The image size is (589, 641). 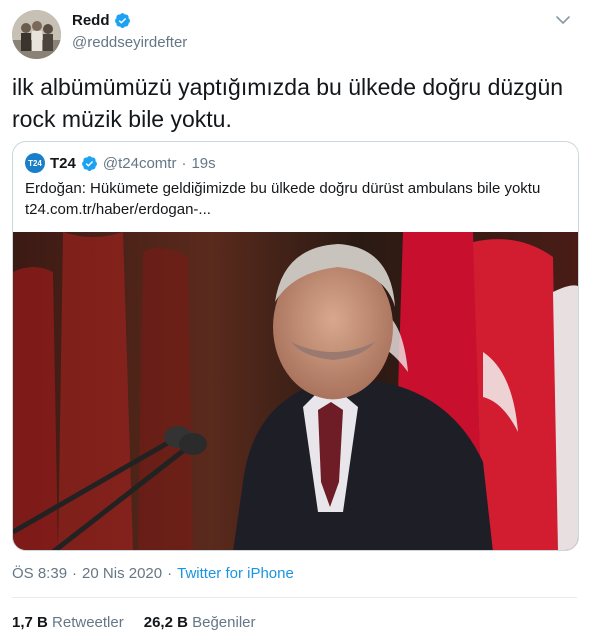 I want to click on tweet-date: 20 Nis 2020, so click(x=122, y=573).